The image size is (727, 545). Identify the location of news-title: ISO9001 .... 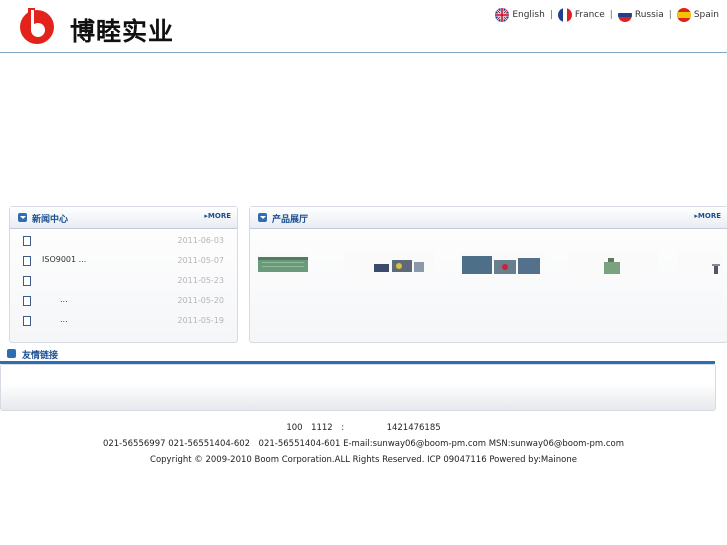
(64, 259).